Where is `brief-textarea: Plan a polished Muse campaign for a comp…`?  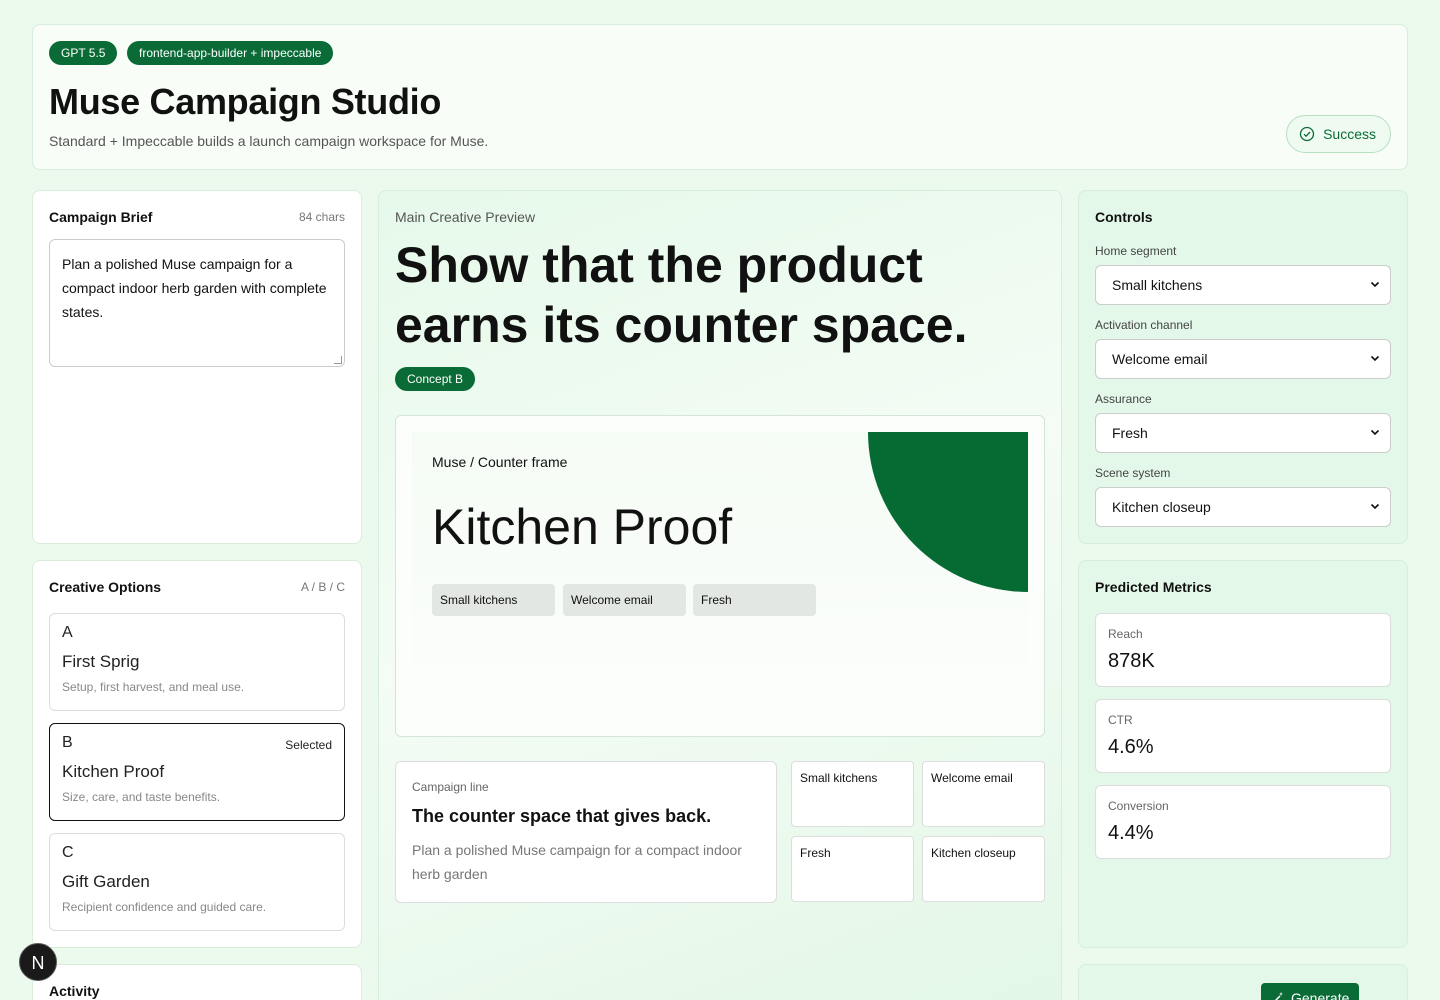 brief-textarea: Plan a polished Muse campaign for a comp… is located at coordinates (197, 303).